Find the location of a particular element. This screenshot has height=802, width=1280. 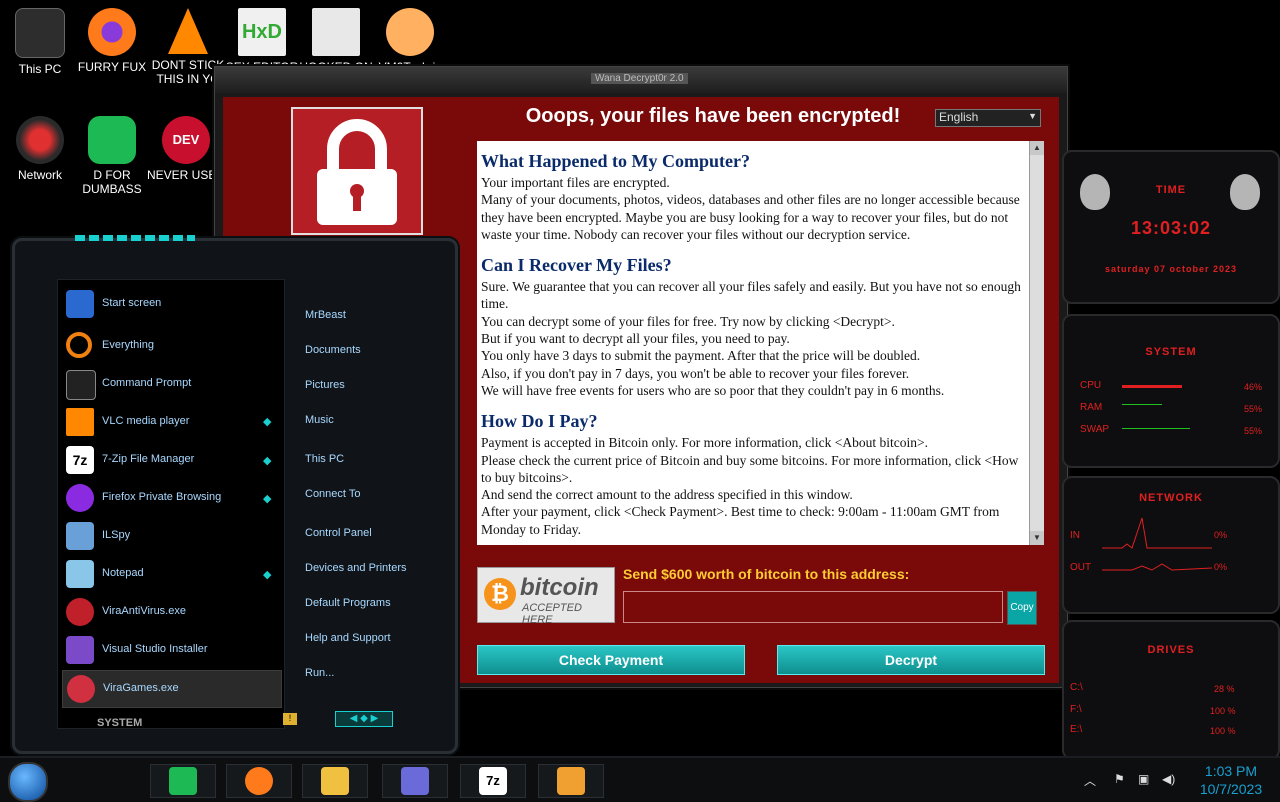

devcpp-icon: DEV is located at coordinates (186, 140).